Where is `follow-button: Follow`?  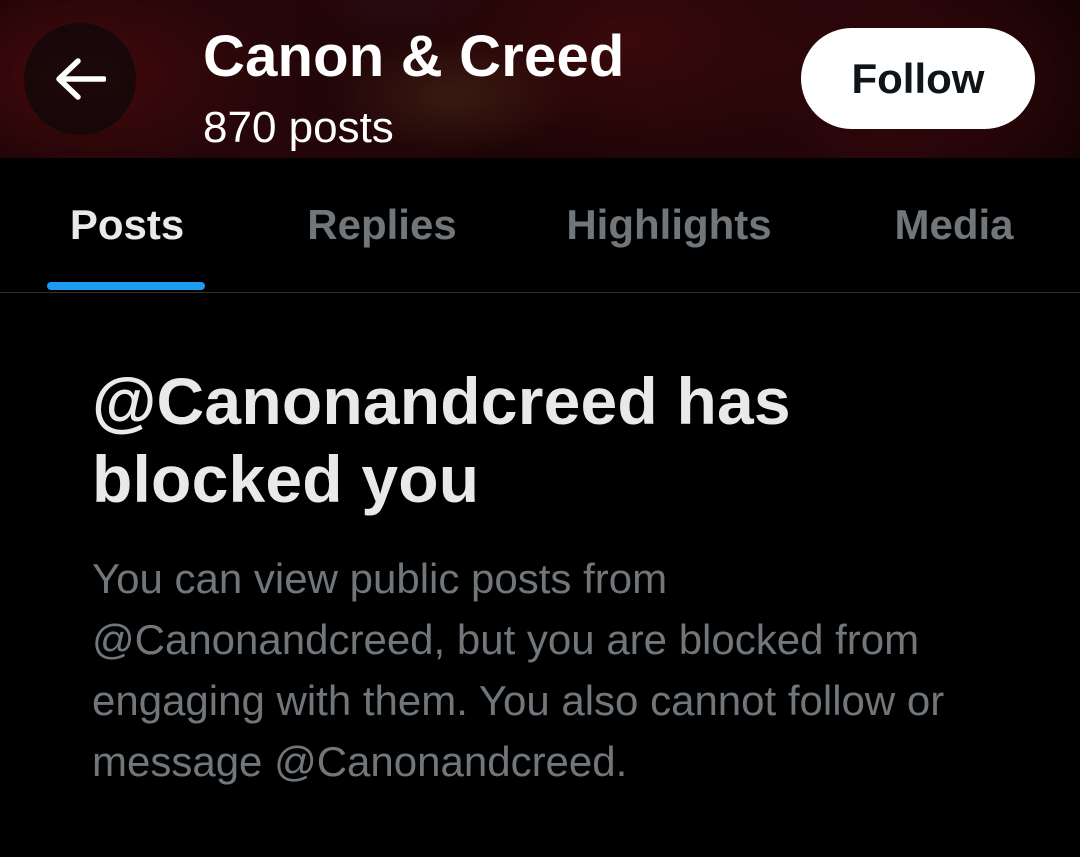 follow-button: Follow is located at coordinates (918, 78).